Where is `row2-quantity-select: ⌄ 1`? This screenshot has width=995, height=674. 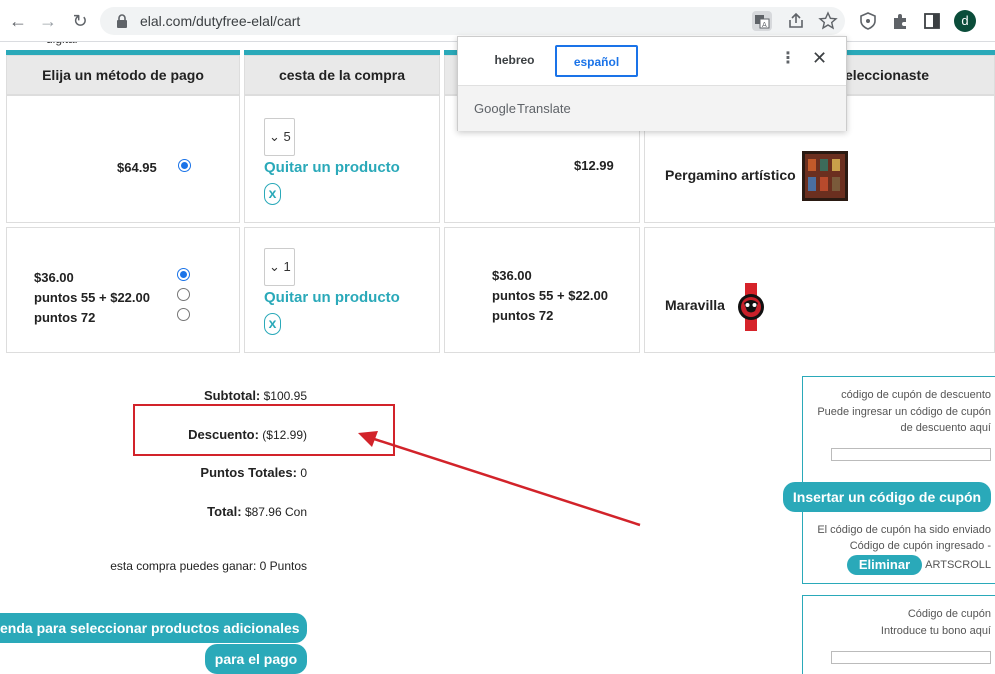
row2-quantity-select: ⌄ 1 is located at coordinates (279, 267).